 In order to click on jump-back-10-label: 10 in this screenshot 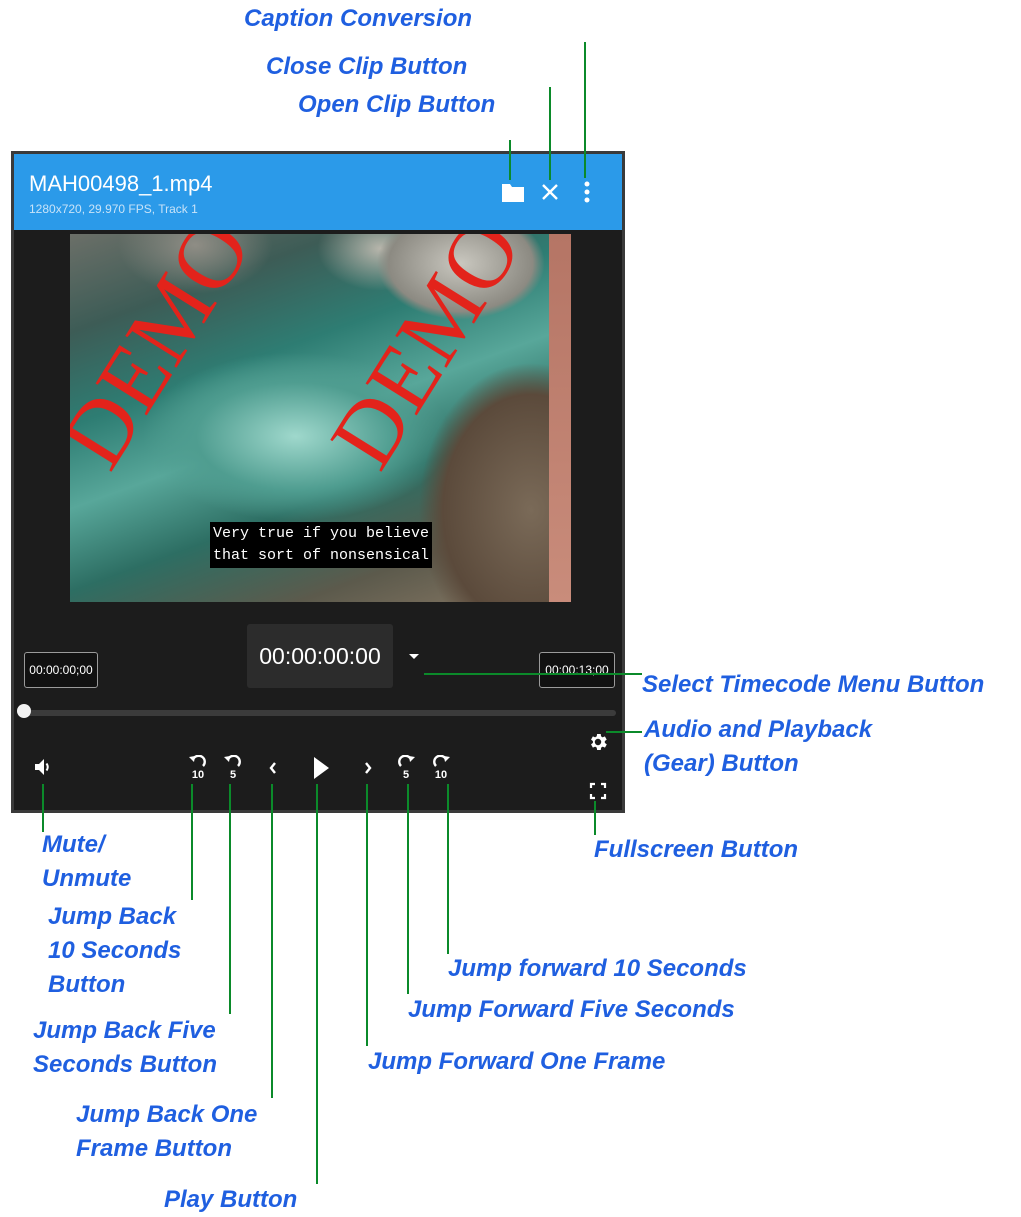, I will do `click(198, 775)`.